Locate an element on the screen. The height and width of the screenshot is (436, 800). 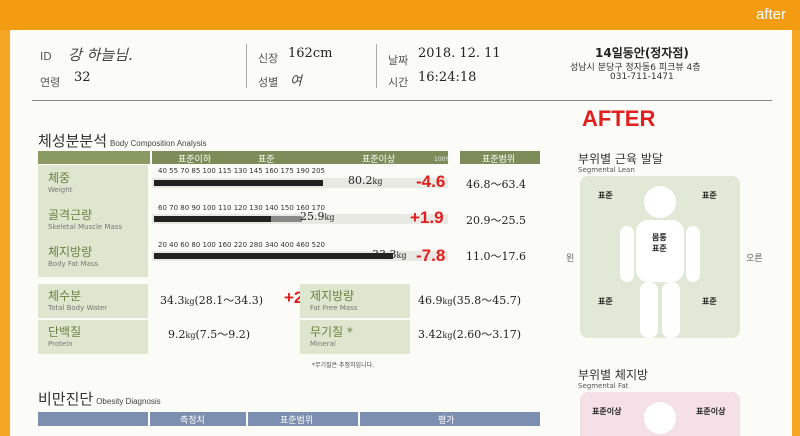
sex-label: 성별 is located at coordinates (268, 82).